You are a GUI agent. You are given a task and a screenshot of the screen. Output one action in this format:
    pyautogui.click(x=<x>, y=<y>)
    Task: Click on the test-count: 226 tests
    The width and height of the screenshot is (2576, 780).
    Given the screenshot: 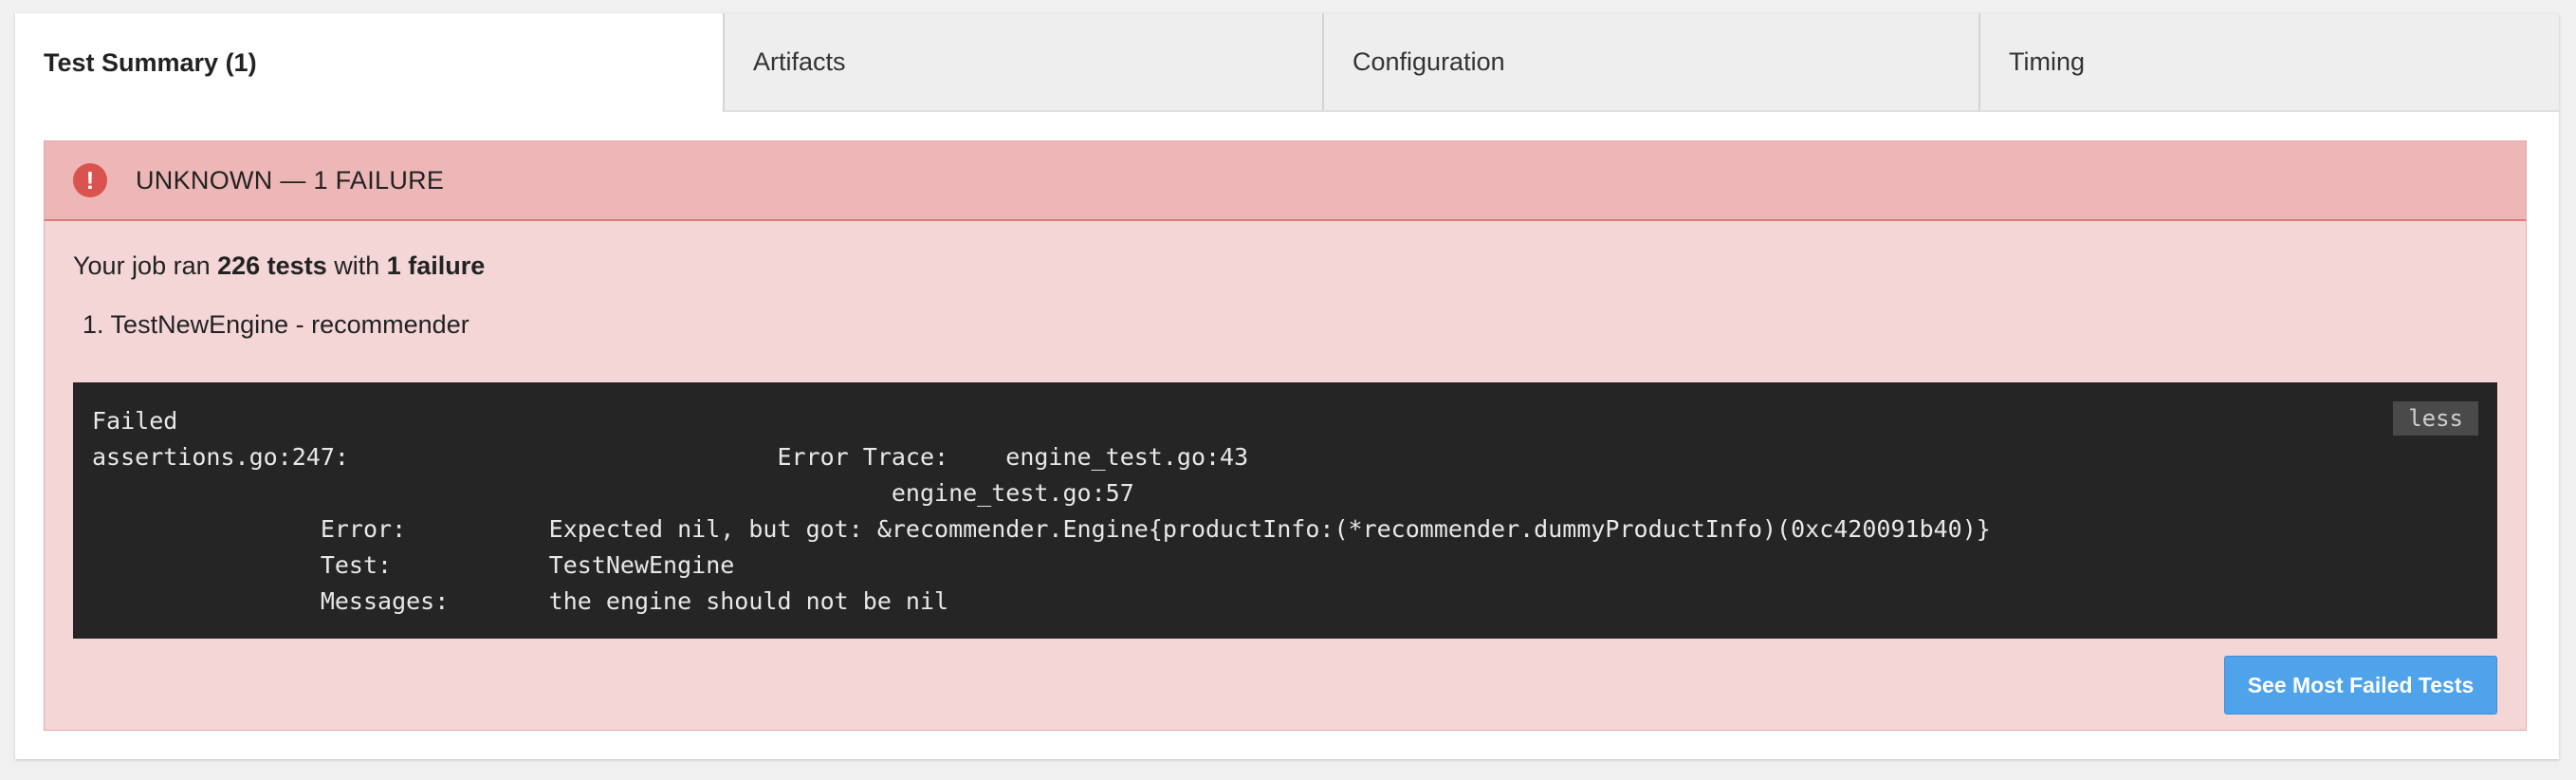 What is the action you would take?
    pyautogui.click(x=272, y=265)
    